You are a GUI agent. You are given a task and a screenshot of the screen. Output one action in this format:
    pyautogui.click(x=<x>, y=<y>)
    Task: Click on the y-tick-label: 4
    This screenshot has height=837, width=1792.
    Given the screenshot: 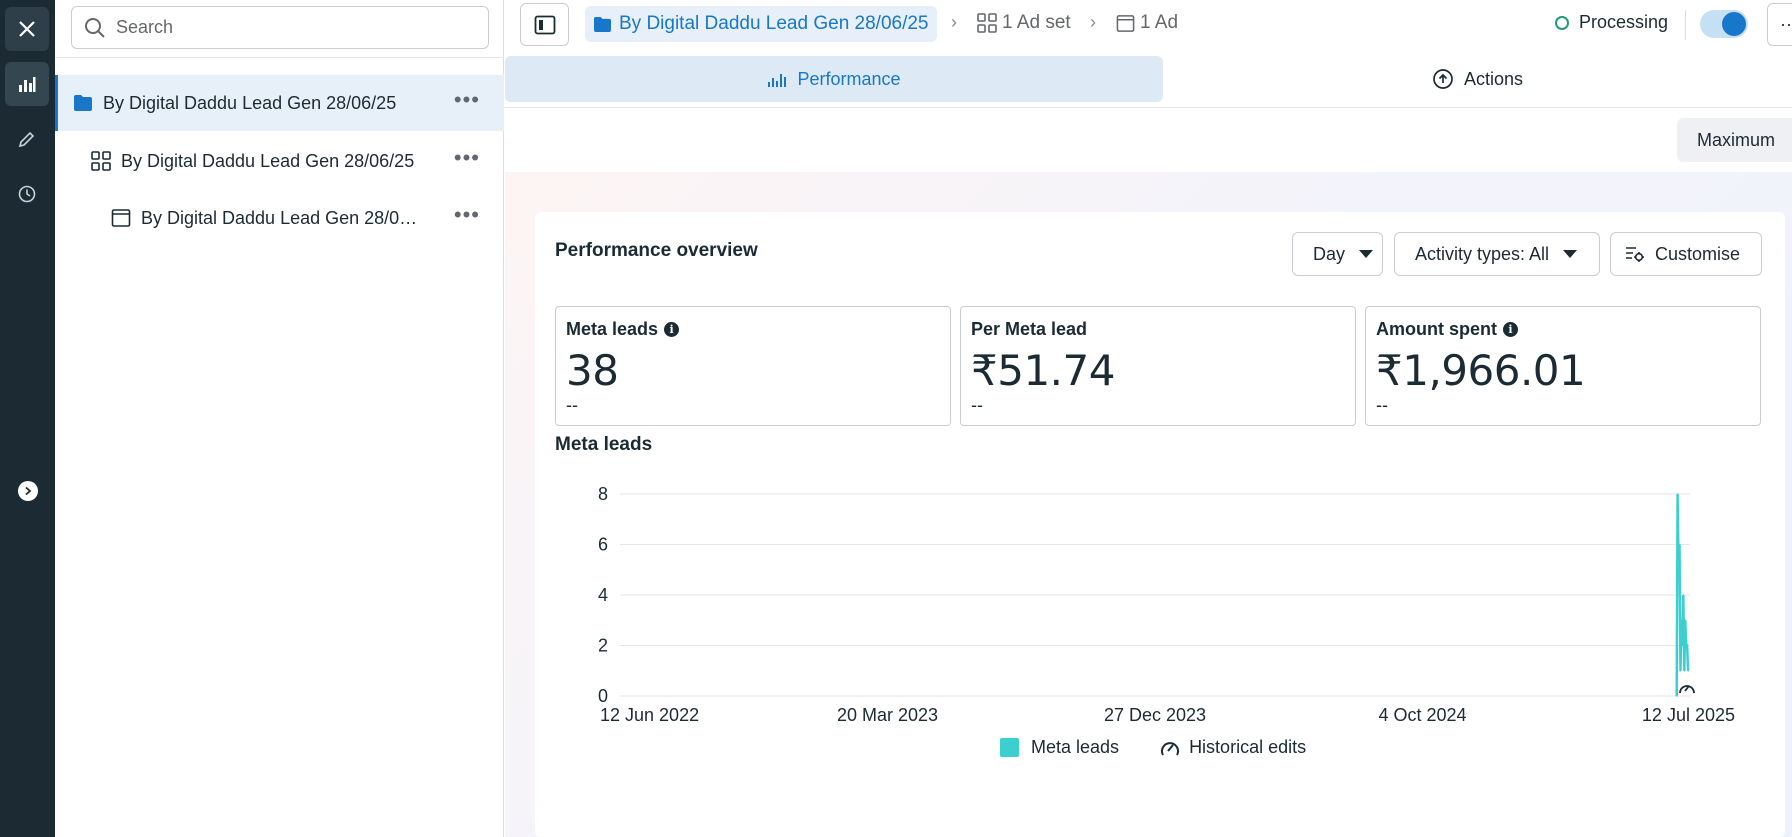 What is the action you would take?
    pyautogui.click(x=603, y=595)
    